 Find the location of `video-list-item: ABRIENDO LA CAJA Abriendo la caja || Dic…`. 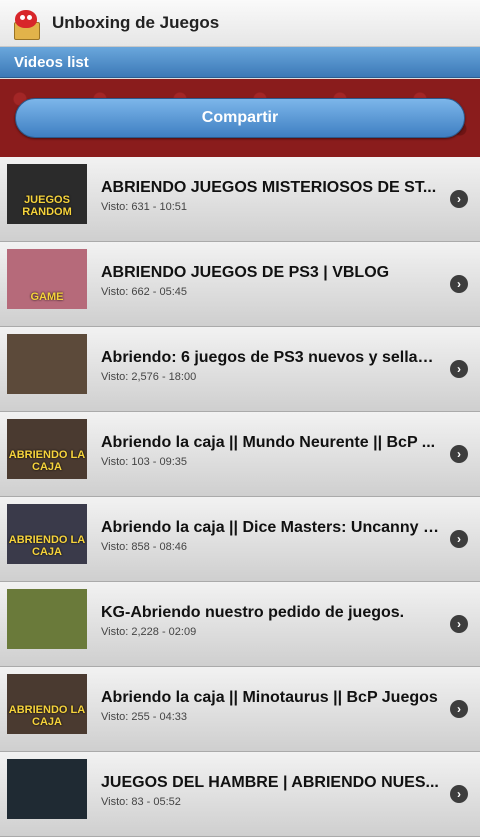

video-list-item: ABRIENDO LA CAJA Abriendo la caja || Dic… is located at coordinates (240, 539).